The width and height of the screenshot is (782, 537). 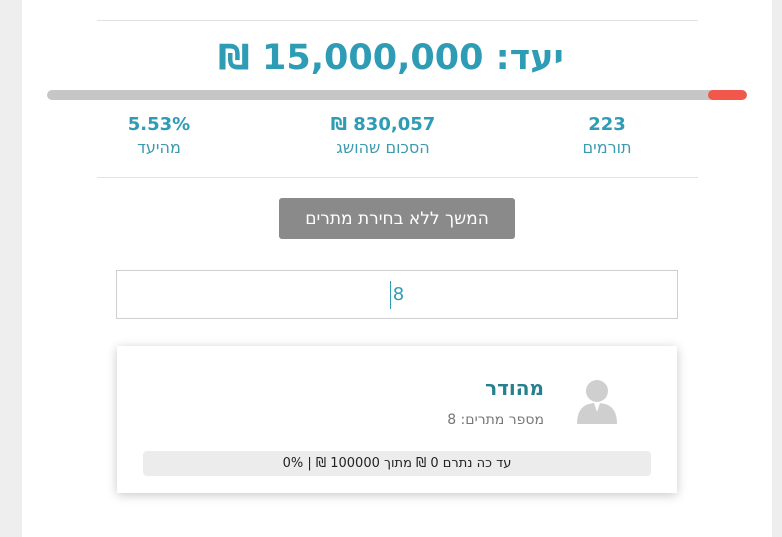 I want to click on stat-percent: 5.53% מהיעד, so click(x=159, y=135).